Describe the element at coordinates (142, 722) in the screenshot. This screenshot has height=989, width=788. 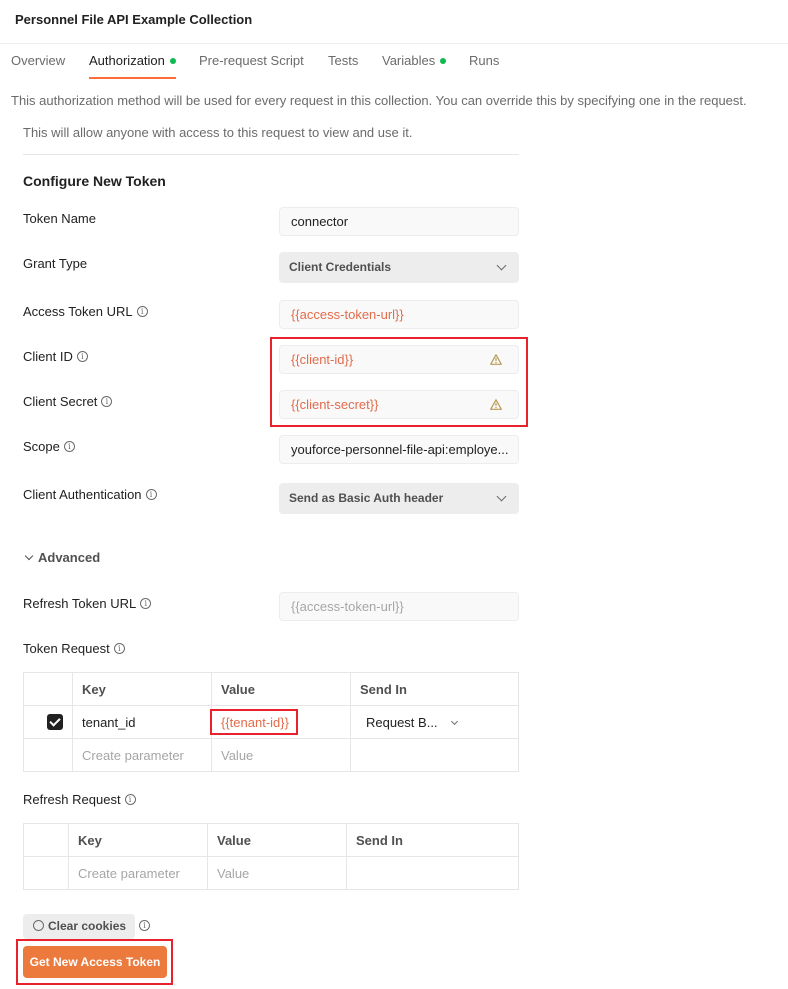
I see `key-cell: tenant_id` at that location.